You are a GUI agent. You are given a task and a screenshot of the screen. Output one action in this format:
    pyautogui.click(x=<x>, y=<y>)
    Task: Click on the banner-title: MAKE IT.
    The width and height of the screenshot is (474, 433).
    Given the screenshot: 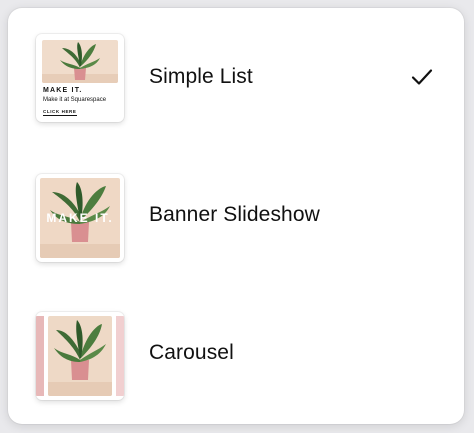 What is the action you would take?
    pyautogui.click(x=80, y=218)
    